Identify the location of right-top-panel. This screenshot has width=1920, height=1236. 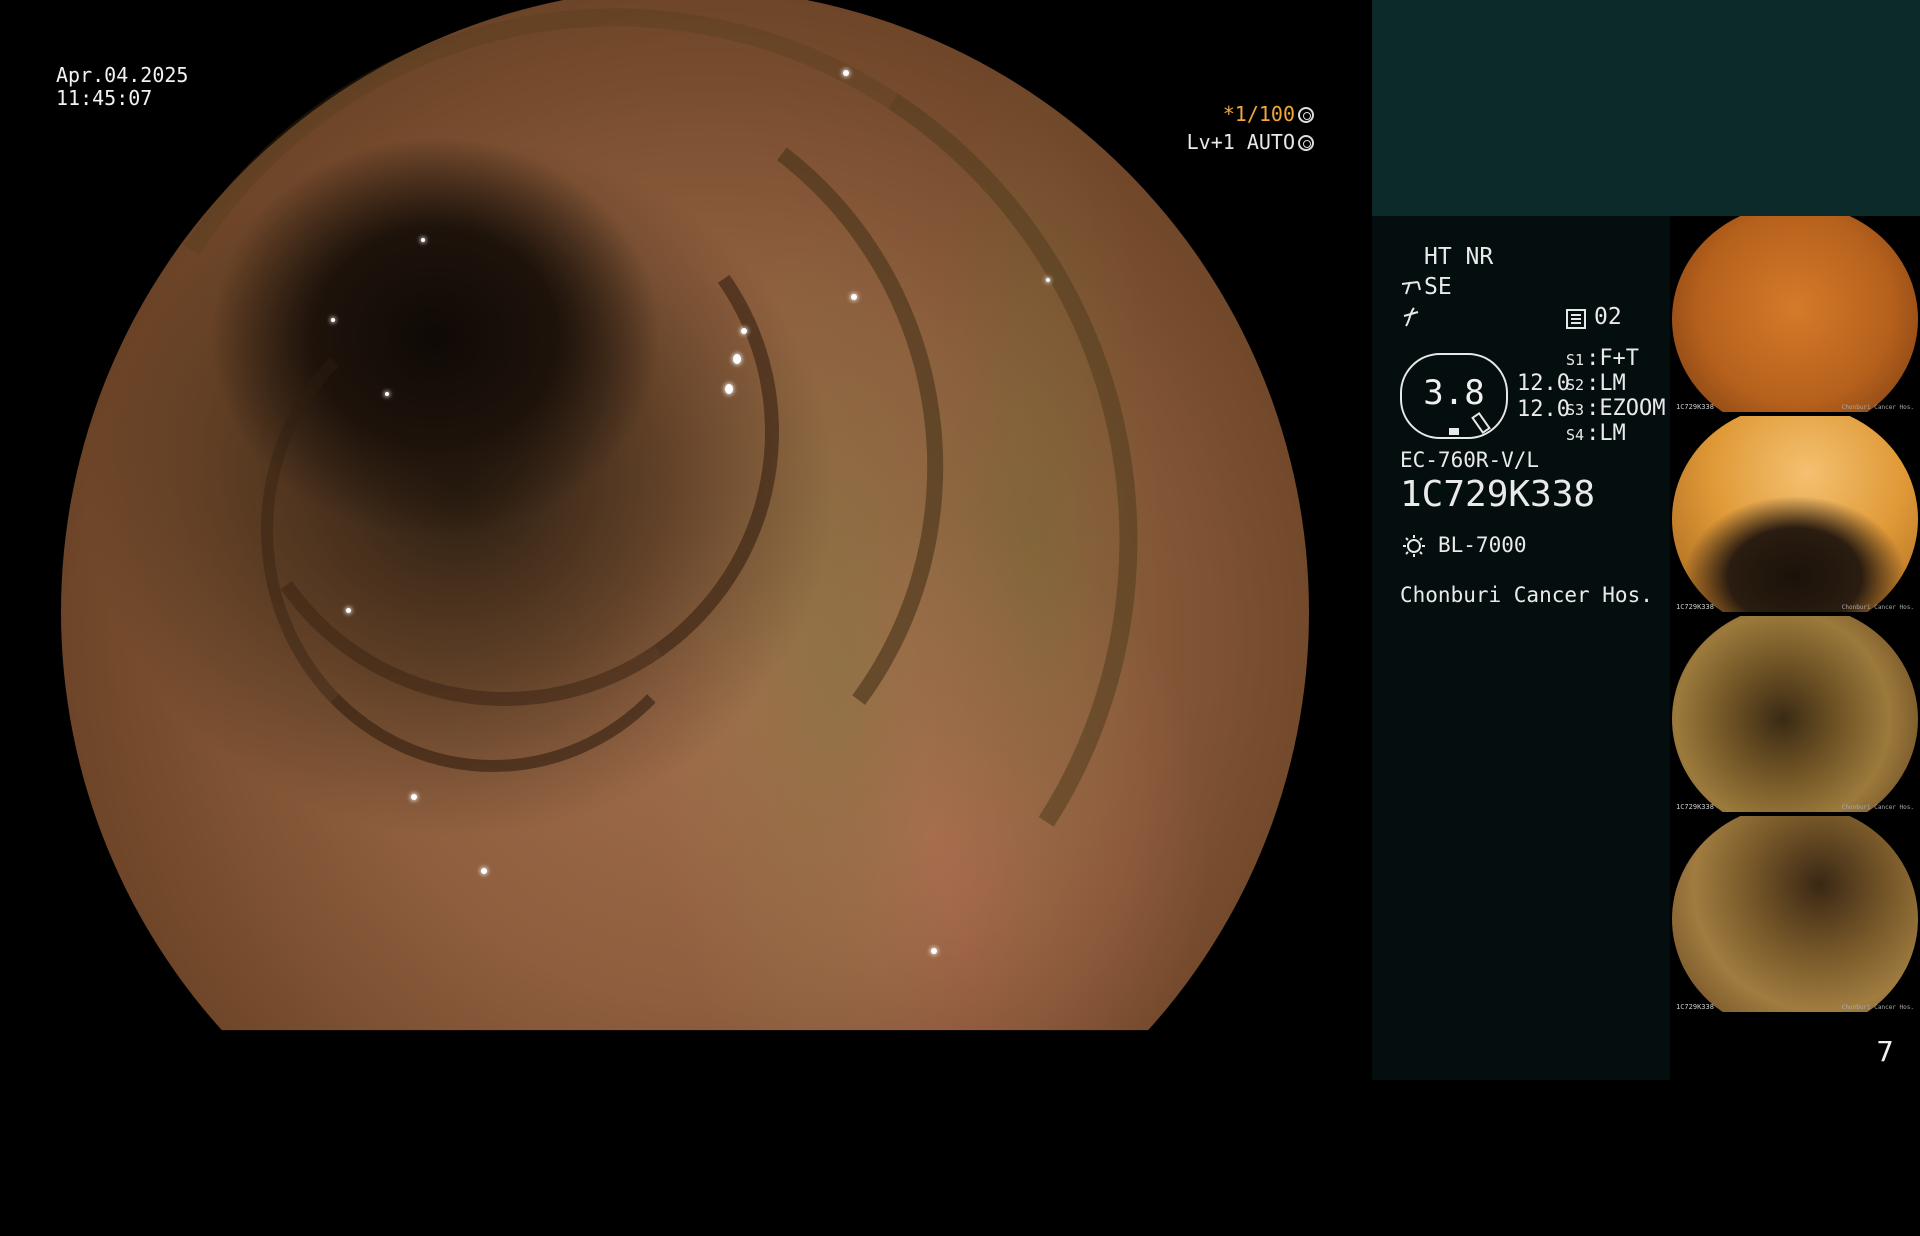
(1646, 108).